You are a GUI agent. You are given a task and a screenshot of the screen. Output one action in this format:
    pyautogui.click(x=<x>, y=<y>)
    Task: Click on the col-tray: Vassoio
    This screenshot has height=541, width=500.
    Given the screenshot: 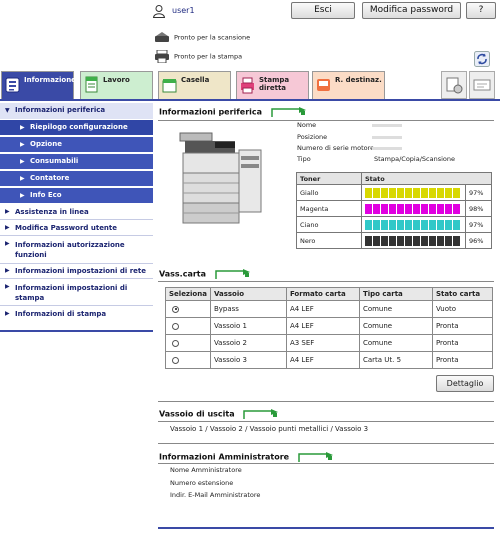 What is the action you would take?
    pyautogui.click(x=248, y=294)
    